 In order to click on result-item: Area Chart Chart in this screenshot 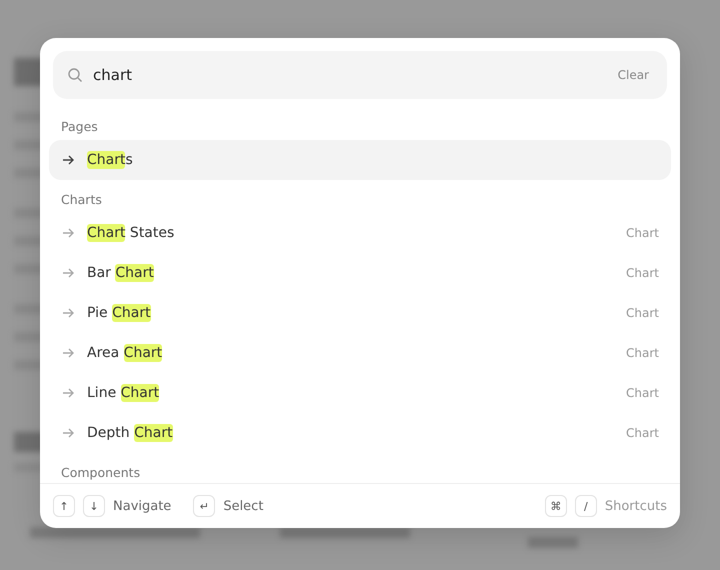, I will do `click(360, 353)`.